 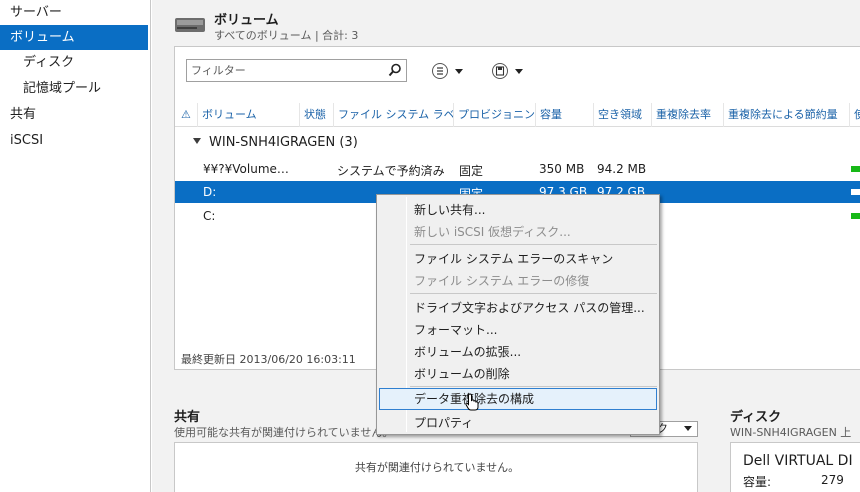 I want to click on sidebar-item-volumes: ボリューム, so click(x=74, y=37).